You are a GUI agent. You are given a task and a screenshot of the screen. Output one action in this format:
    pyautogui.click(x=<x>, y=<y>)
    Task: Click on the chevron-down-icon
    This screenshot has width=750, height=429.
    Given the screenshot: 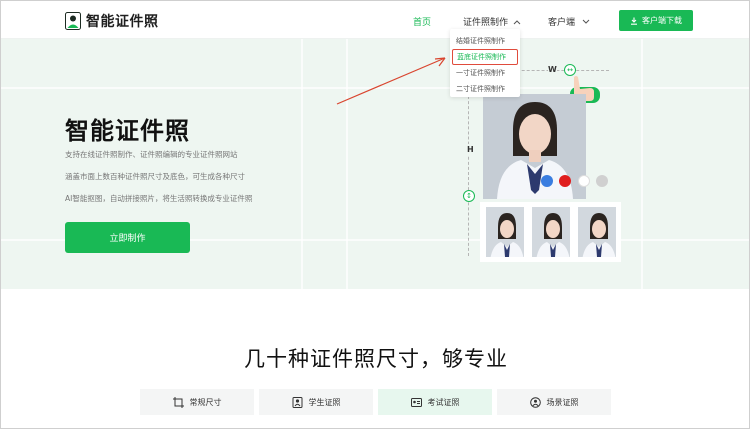 What is the action you would take?
    pyautogui.click(x=586, y=21)
    